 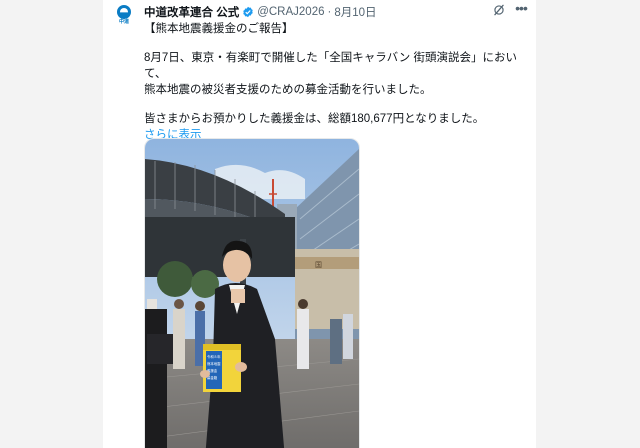 What do you see at coordinates (123, 22) in the screenshot?
I see `avatar-label: 中道` at bounding box center [123, 22].